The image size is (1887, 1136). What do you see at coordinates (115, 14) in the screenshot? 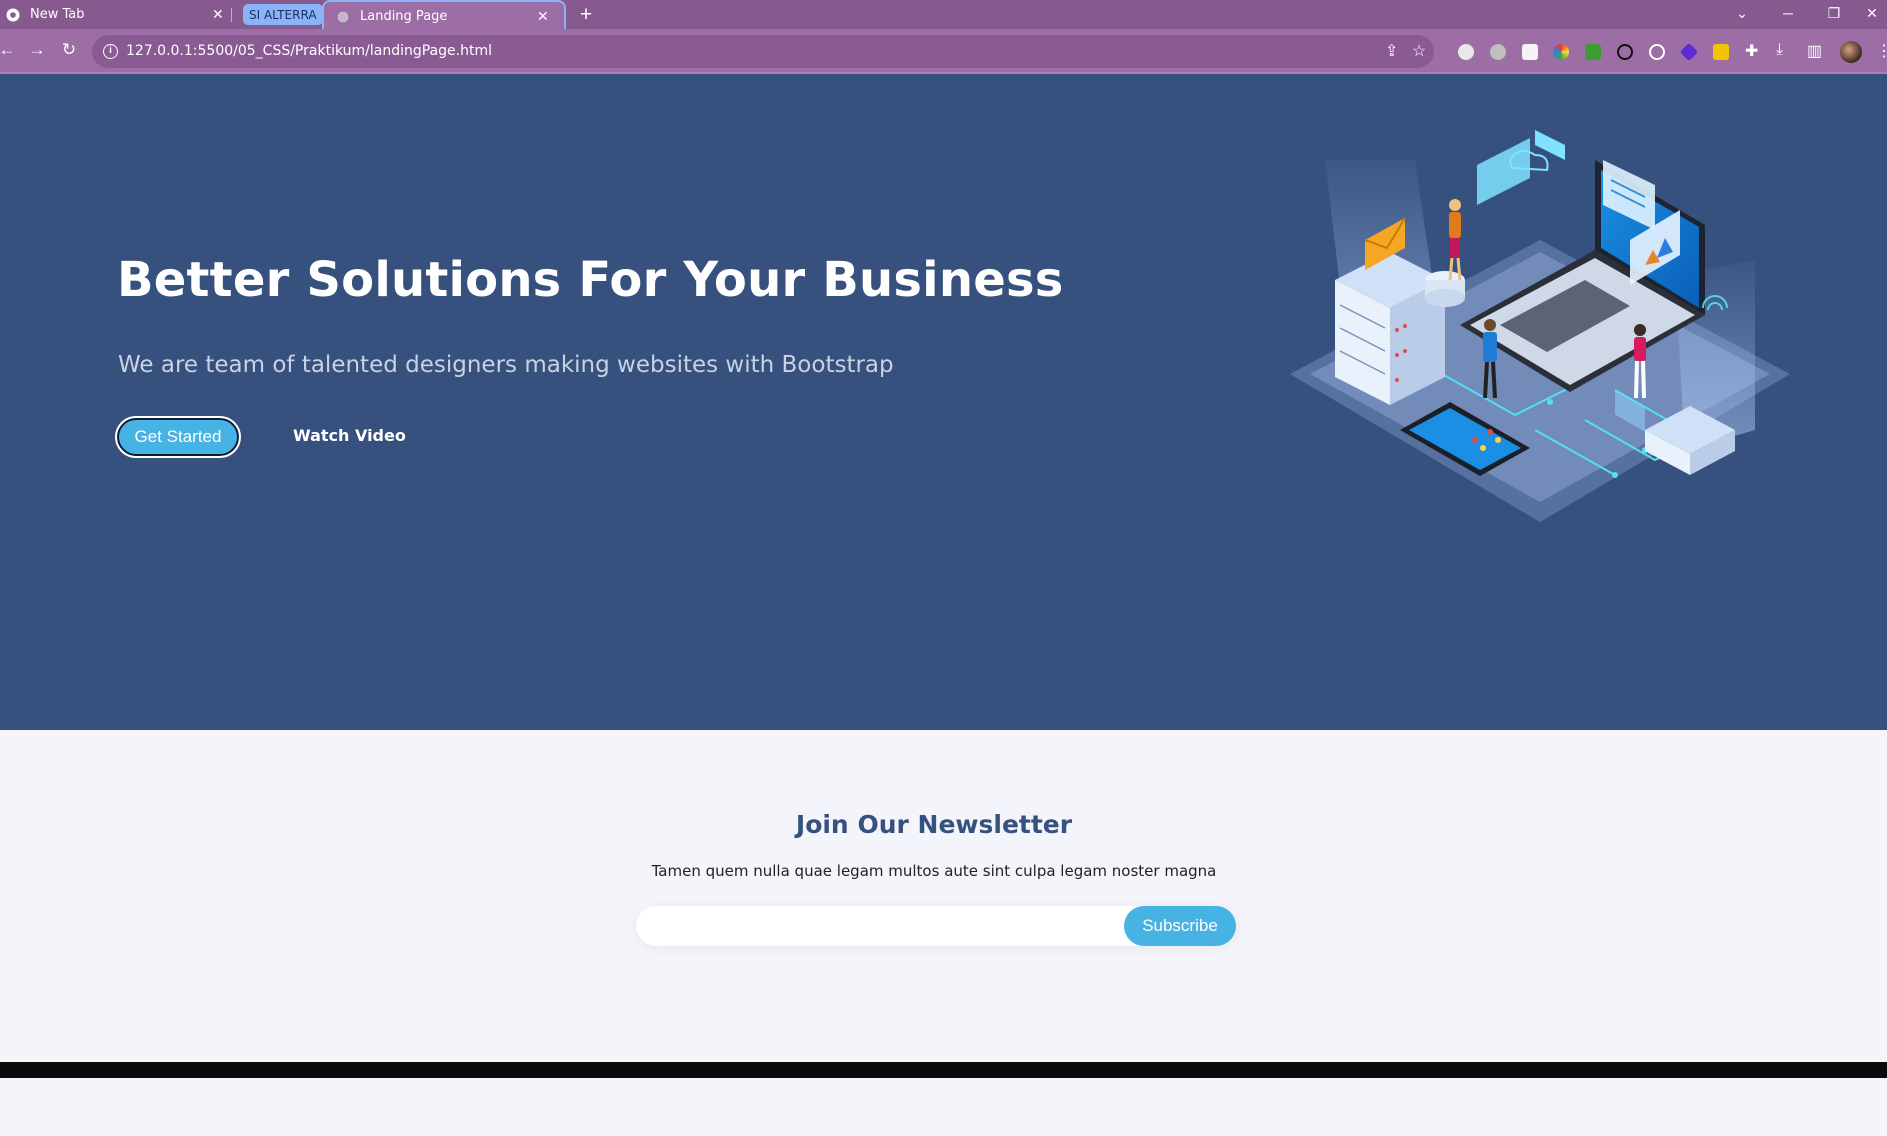
I see `tab-new-tab: New Tab ✕` at bounding box center [115, 14].